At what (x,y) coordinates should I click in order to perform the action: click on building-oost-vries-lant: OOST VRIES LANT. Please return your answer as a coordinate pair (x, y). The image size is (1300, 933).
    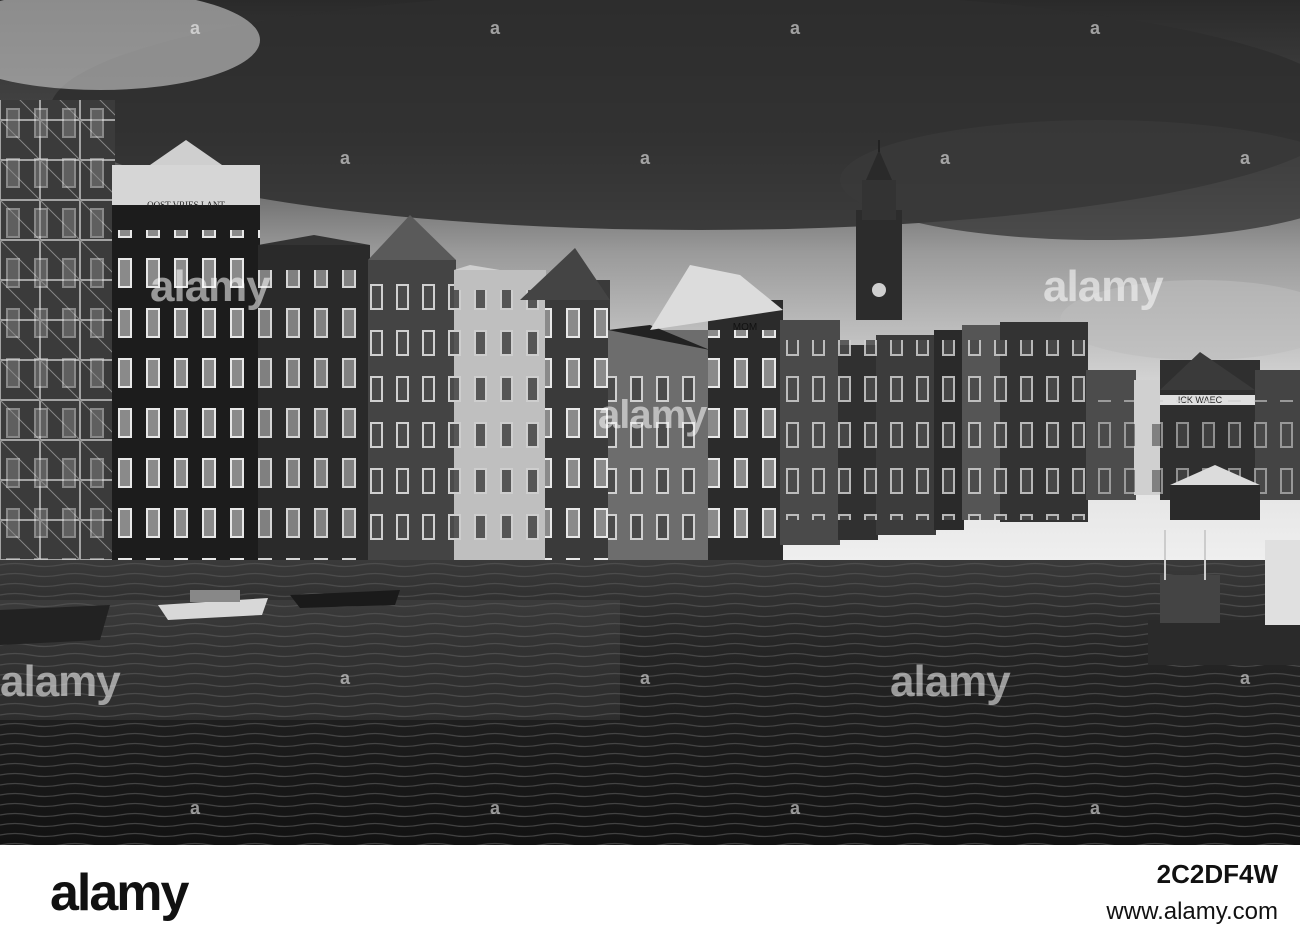
    Looking at the image, I should click on (186, 370).